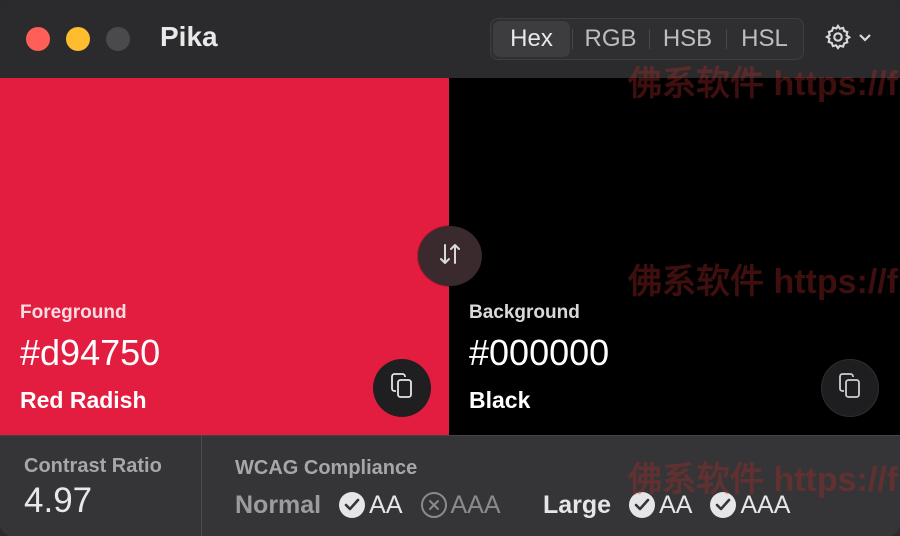  I want to click on background-color-name: Black, so click(500, 400).